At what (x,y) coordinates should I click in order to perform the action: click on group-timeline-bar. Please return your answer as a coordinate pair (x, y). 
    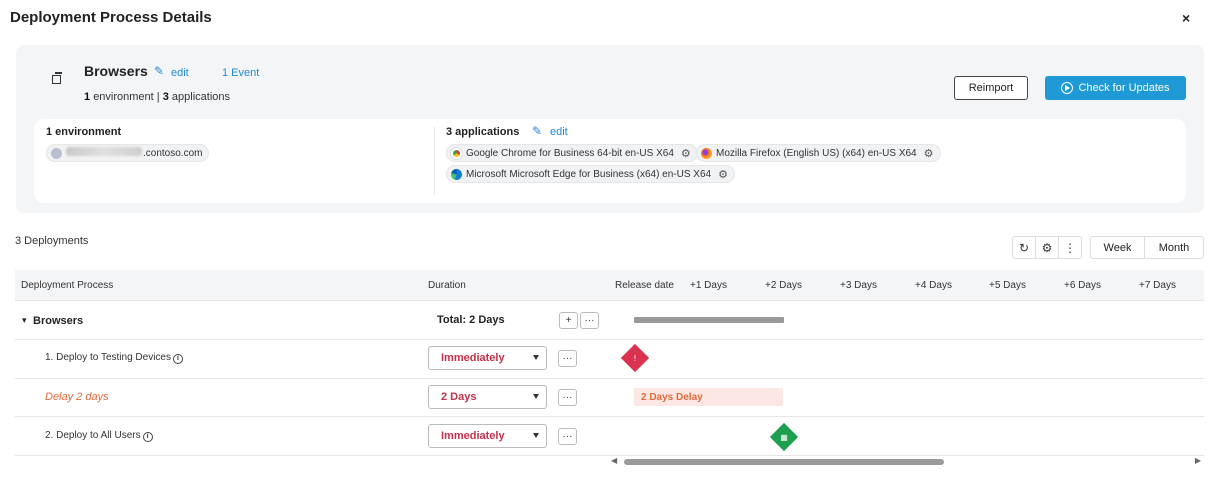
    Looking at the image, I should click on (709, 320).